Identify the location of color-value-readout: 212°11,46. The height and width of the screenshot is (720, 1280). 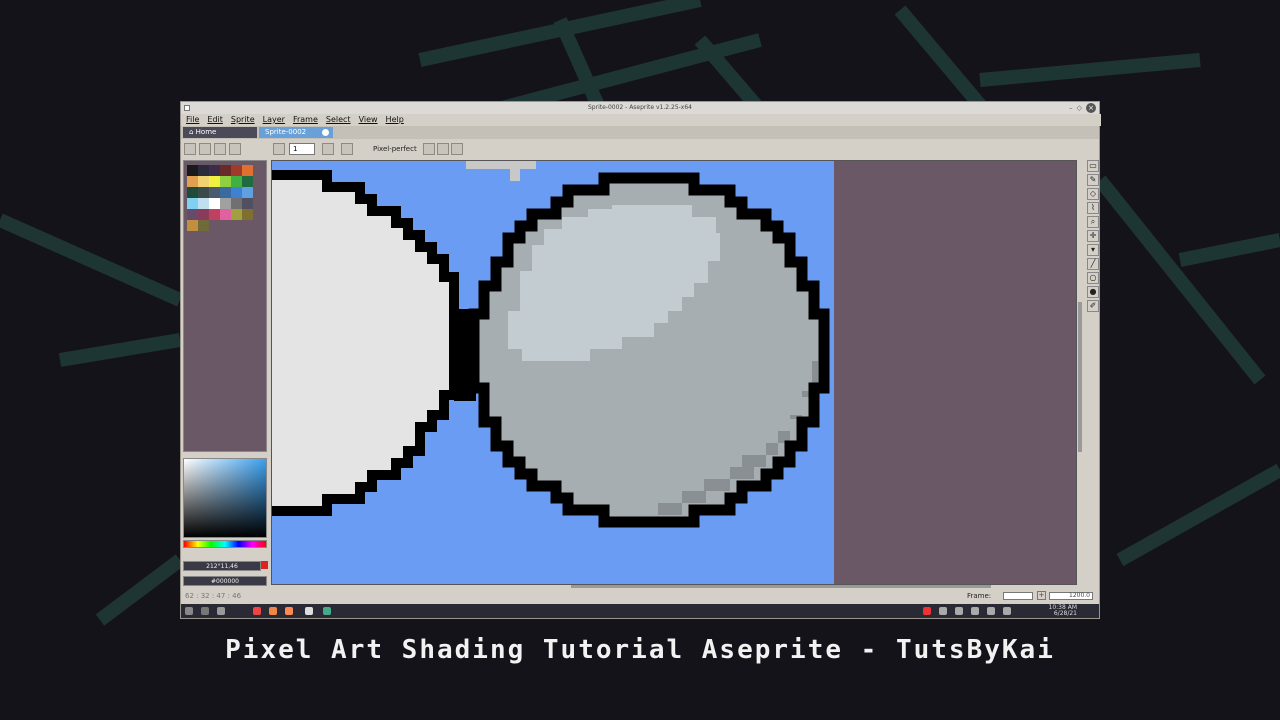
(222, 566).